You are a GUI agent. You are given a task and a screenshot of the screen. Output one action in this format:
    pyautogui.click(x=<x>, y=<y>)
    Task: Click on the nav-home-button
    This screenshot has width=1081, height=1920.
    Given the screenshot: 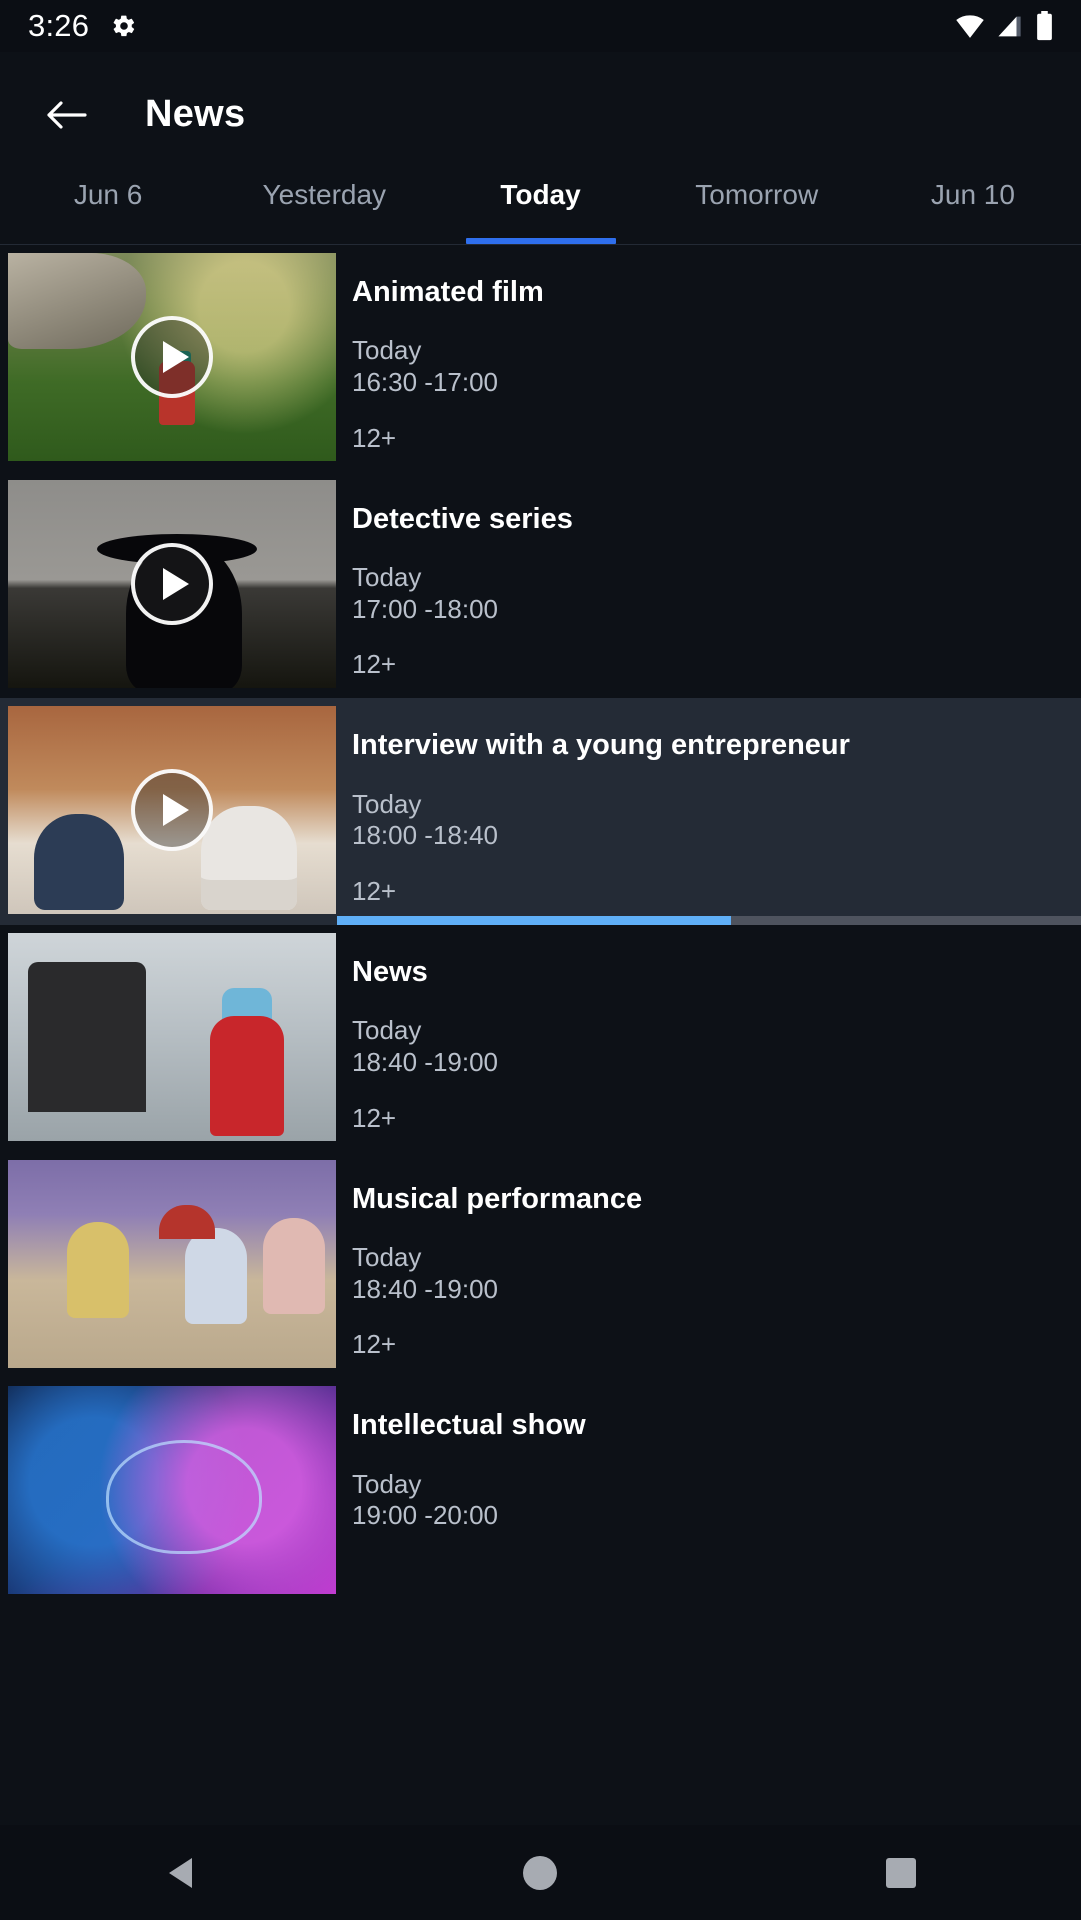 What is the action you would take?
    pyautogui.click(x=540, y=1872)
    